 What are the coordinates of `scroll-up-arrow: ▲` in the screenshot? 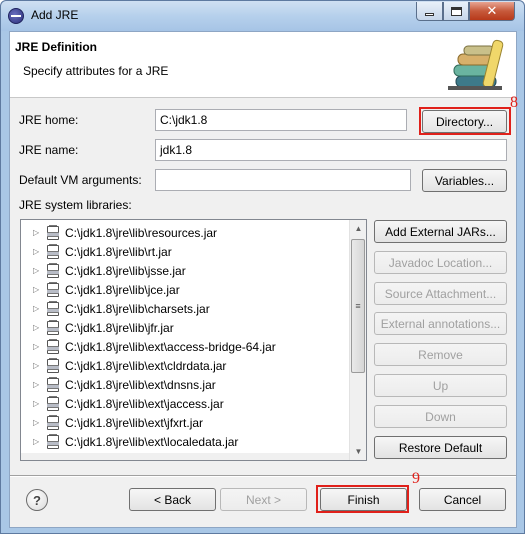 It's located at (358, 228).